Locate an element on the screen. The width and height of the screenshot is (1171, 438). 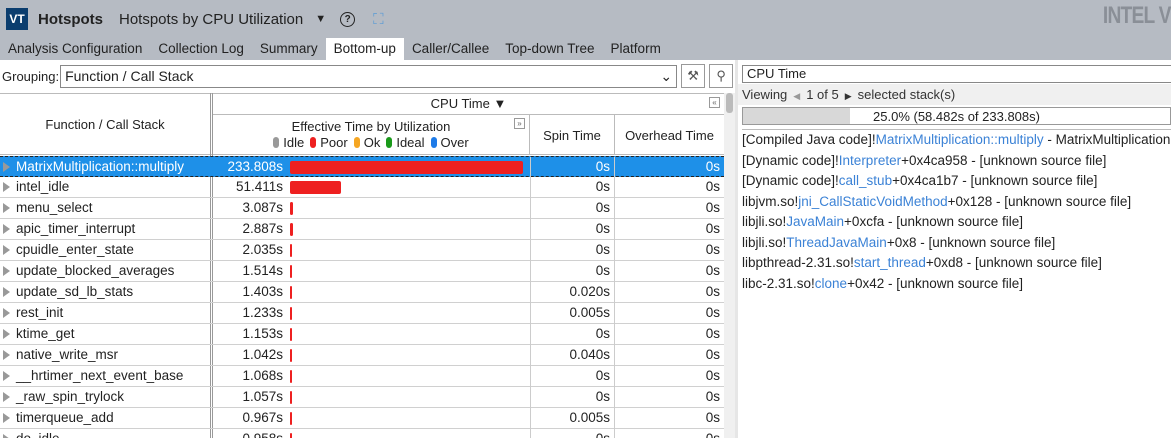
spin-time-value: 0.020s is located at coordinates (572, 292).